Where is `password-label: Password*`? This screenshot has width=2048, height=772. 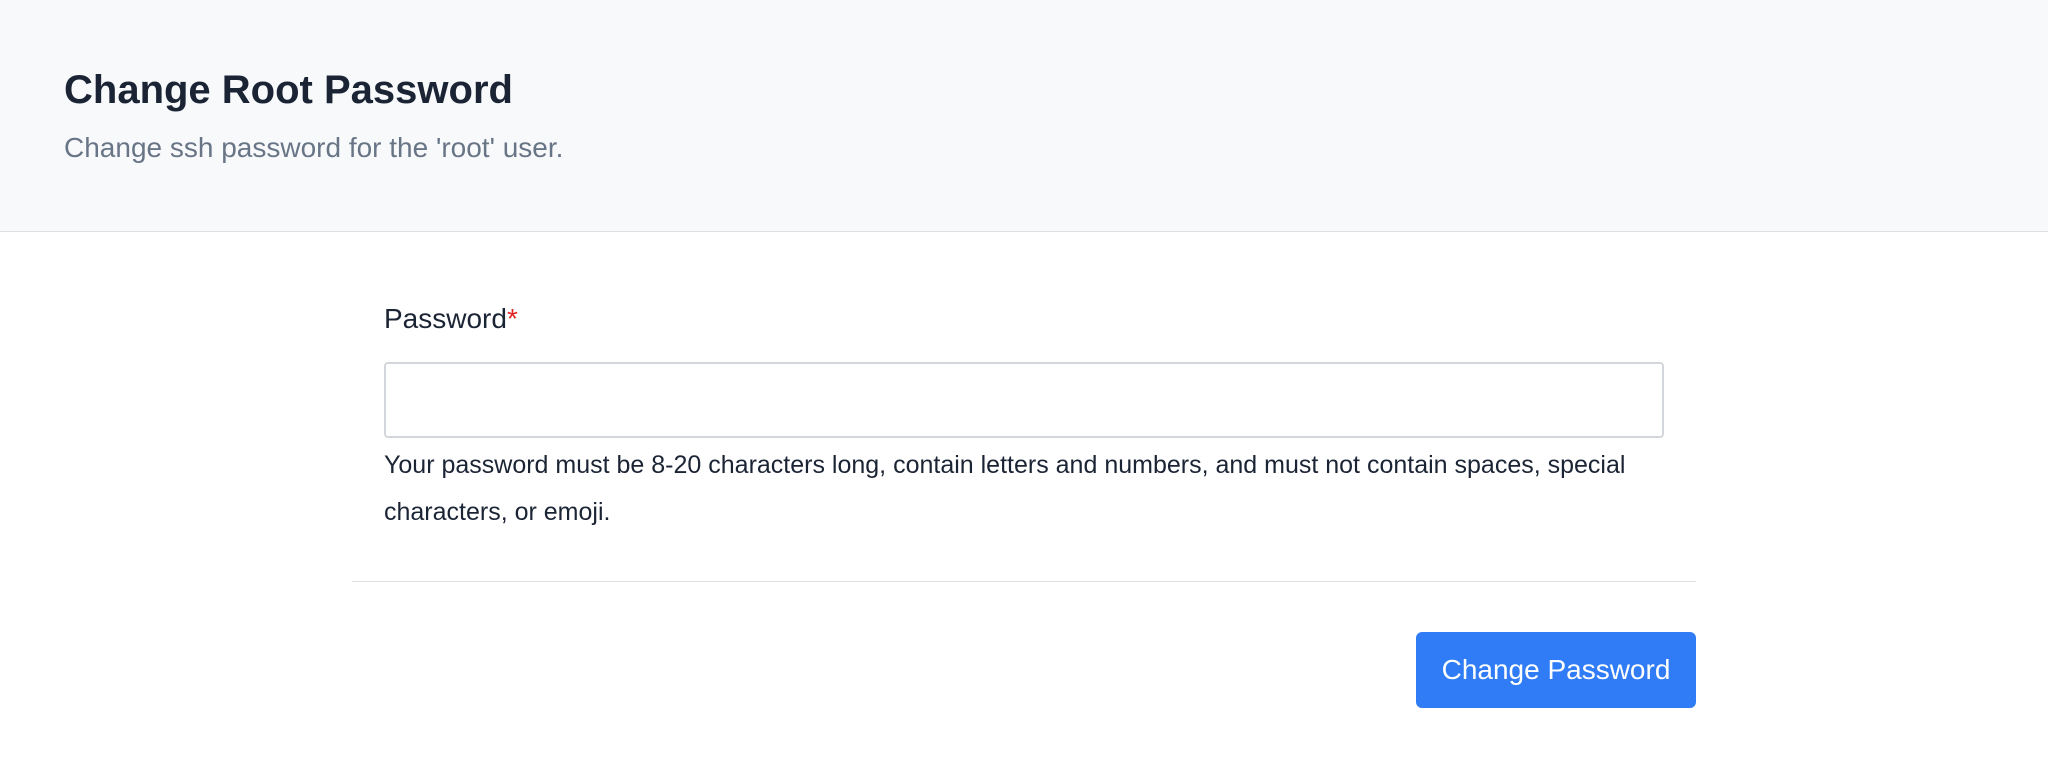 password-label: Password* is located at coordinates (451, 319).